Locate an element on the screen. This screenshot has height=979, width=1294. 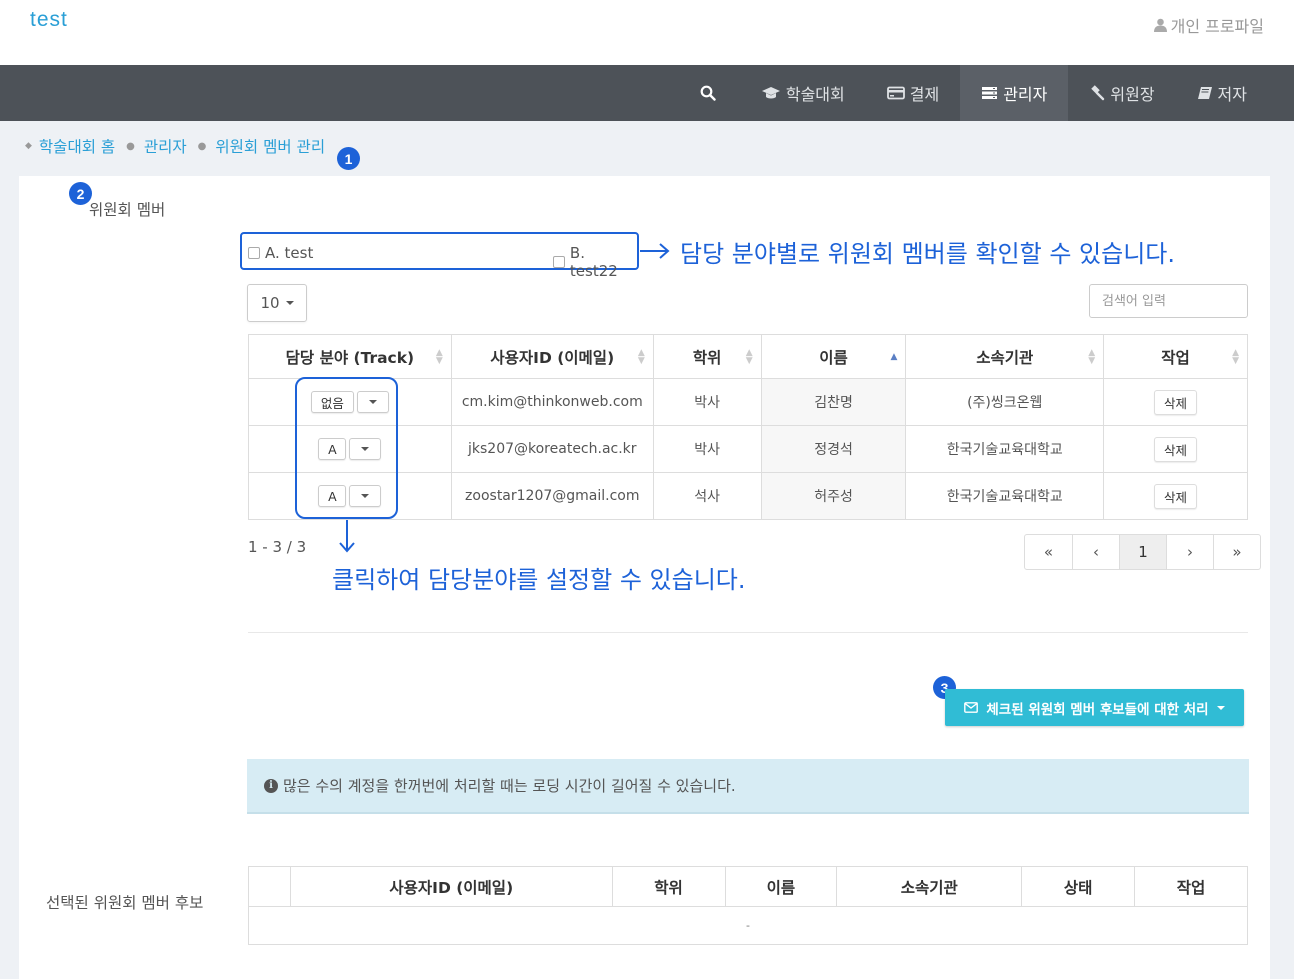
email-cell: cm.kim@thinkonweb.com is located at coordinates (552, 402).